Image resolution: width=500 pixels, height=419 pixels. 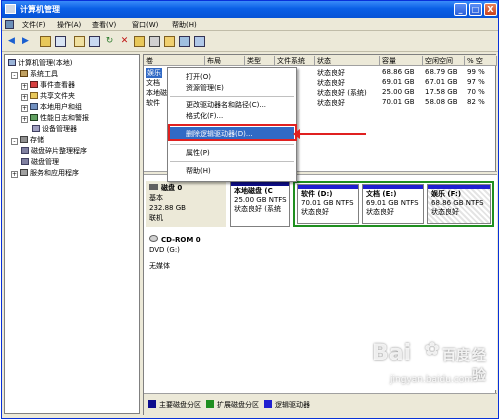 What do you see at coordinates (459, 204) in the screenshot?
I see `partition-f: 娱乐 (F:) 68.86 GB NTFS 状态良好` at bounding box center [459, 204].